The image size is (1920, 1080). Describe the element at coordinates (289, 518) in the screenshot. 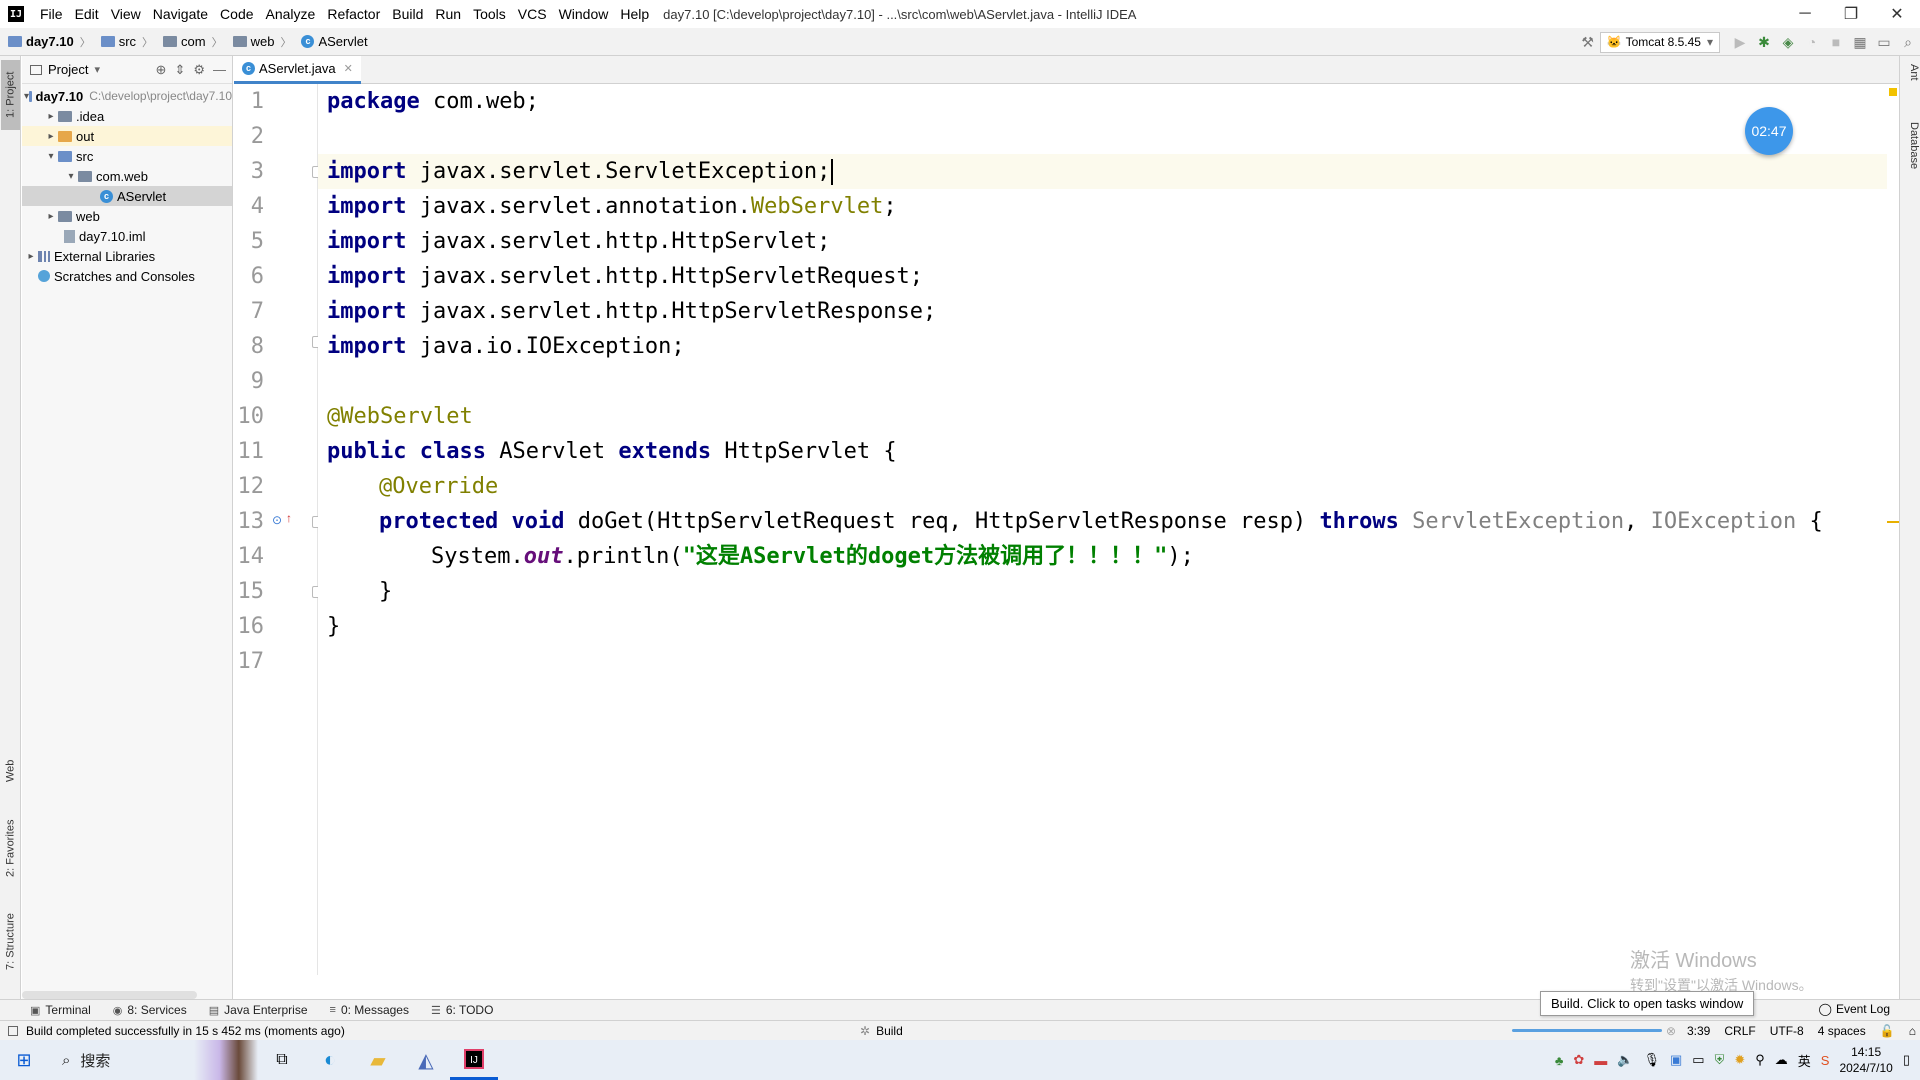

I see `arrow-up-icon: ↑` at that location.